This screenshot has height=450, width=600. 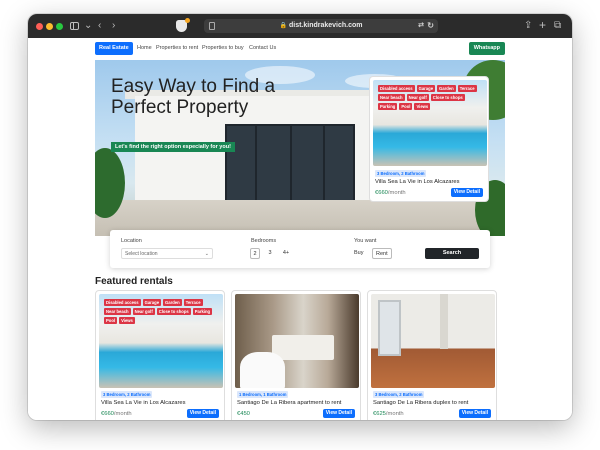 What do you see at coordinates (542, 25) in the screenshot?
I see `new-tab-icon: +` at bounding box center [542, 25].